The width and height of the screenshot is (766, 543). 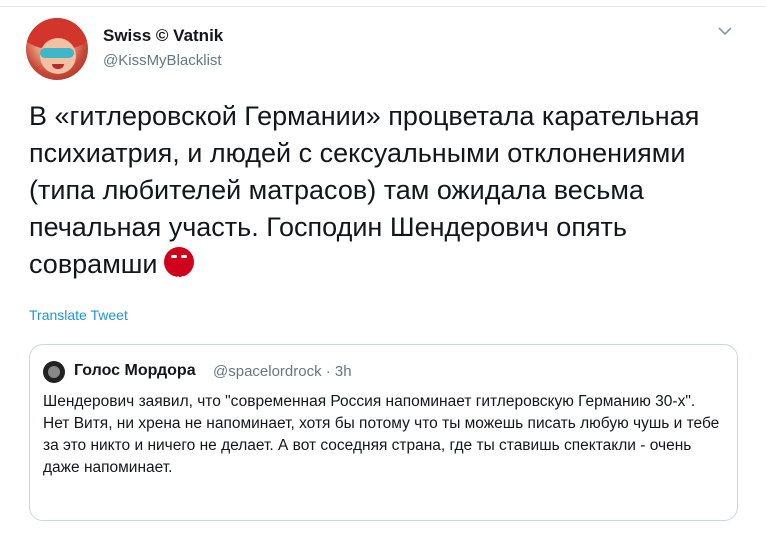 What do you see at coordinates (178, 279) in the screenshot?
I see `emoji-symbols: #%!&` at bounding box center [178, 279].